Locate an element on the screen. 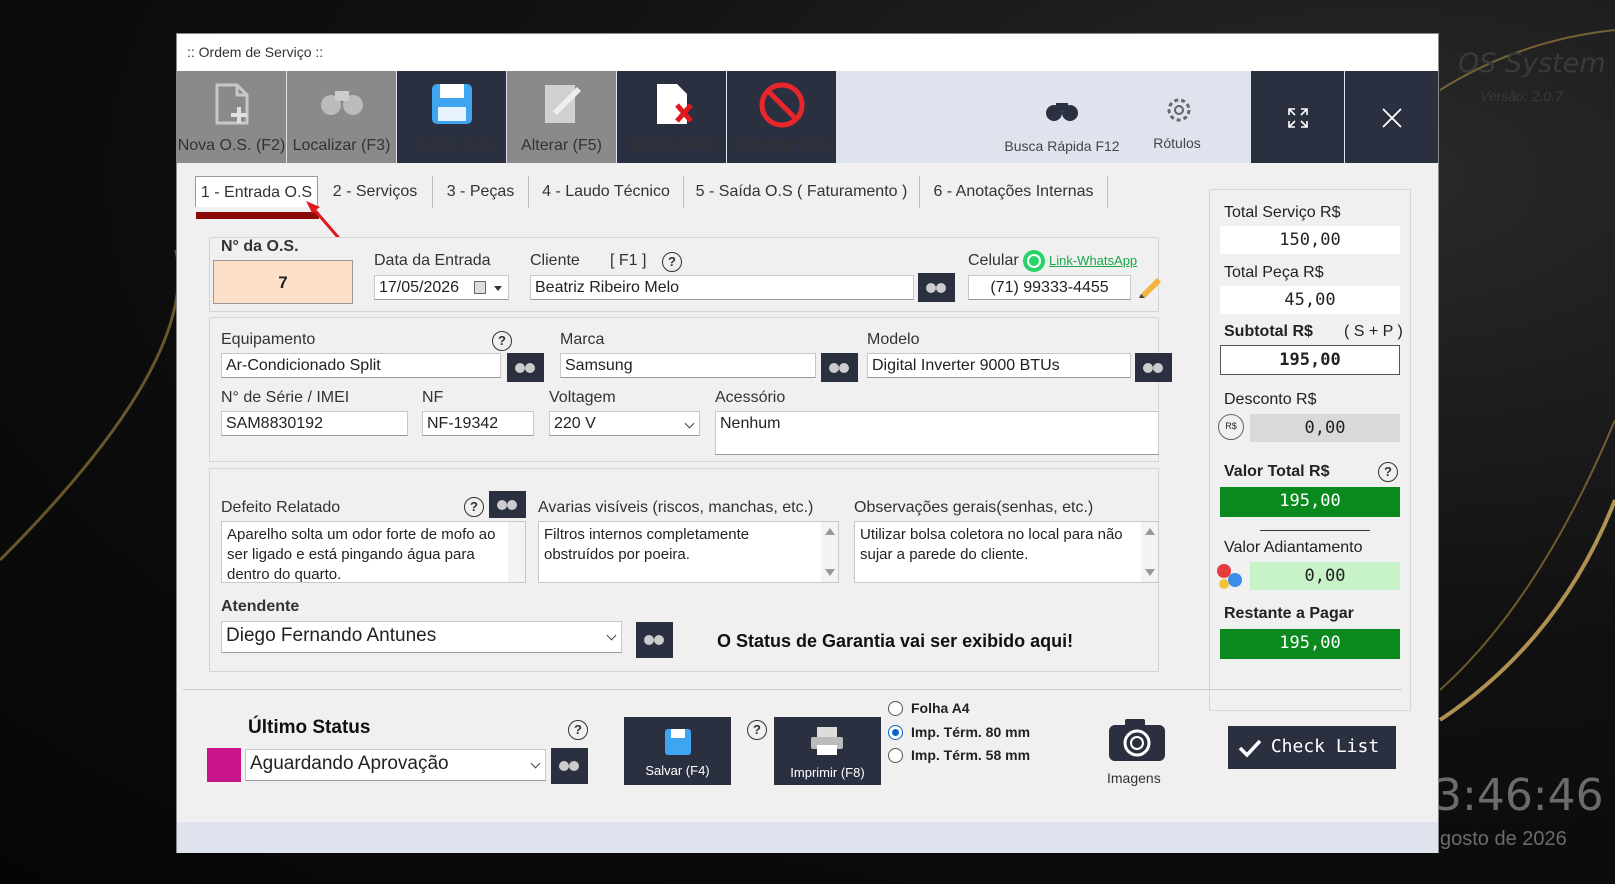 The image size is (1615, 884). labels-button: Rótulos is located at coordinates (1177, 117).